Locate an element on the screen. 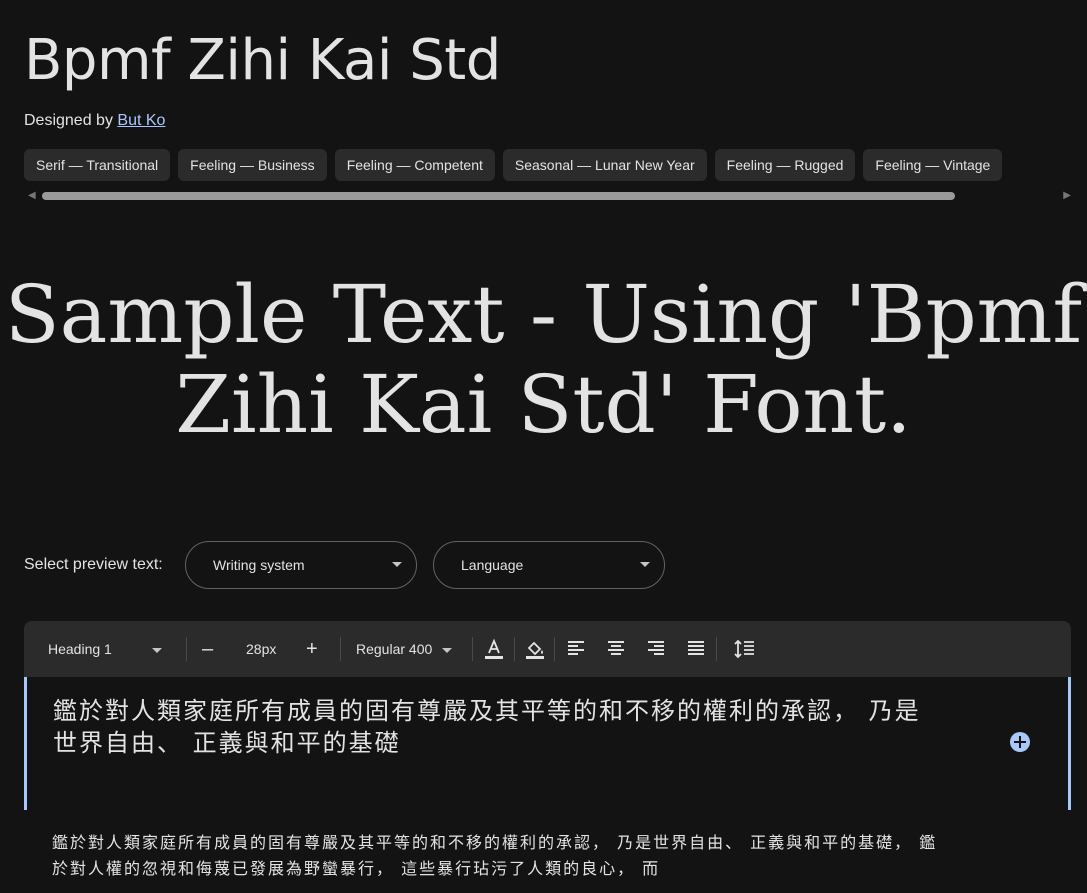 Image resolution: width=1087 pixels, height=893 pixels. text-color-icon is located at coordinates (494, 649).